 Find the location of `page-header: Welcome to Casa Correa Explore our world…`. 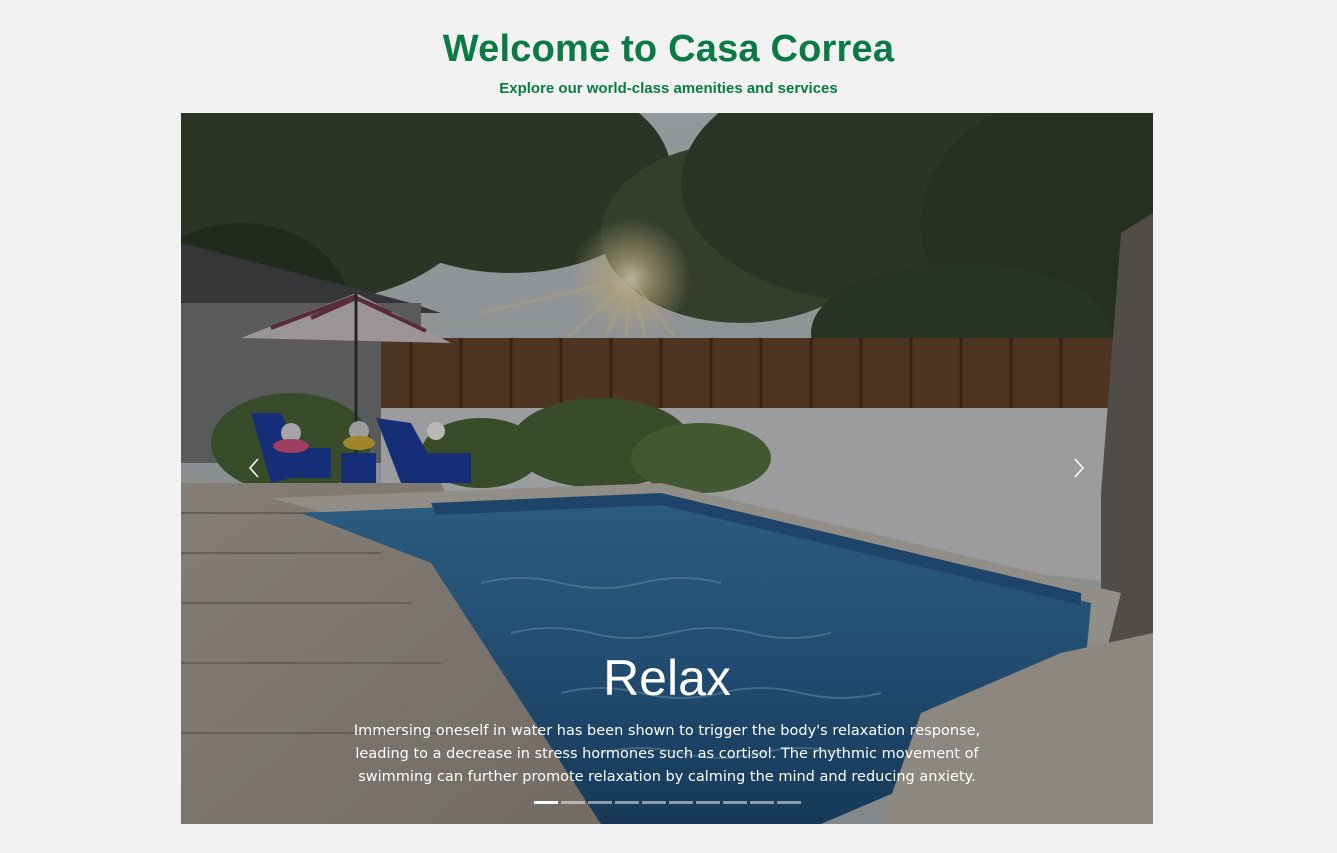

page-header: Welcome to Casa Correa Explore our world… is located at coordinates (668, 49).